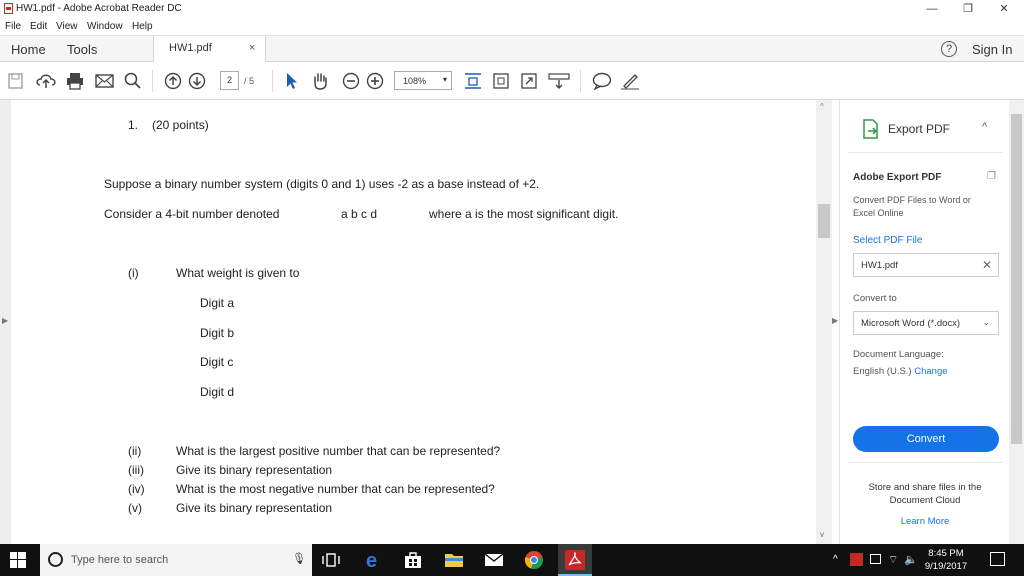  I want to click on edge-browser-icon: e, so click(374, 561).